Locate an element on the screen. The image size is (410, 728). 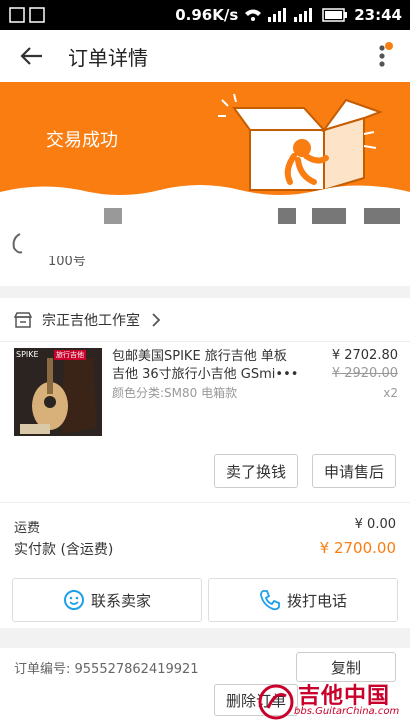
call-phone-button: 拨打电话 is located at coordinates (303, 600).